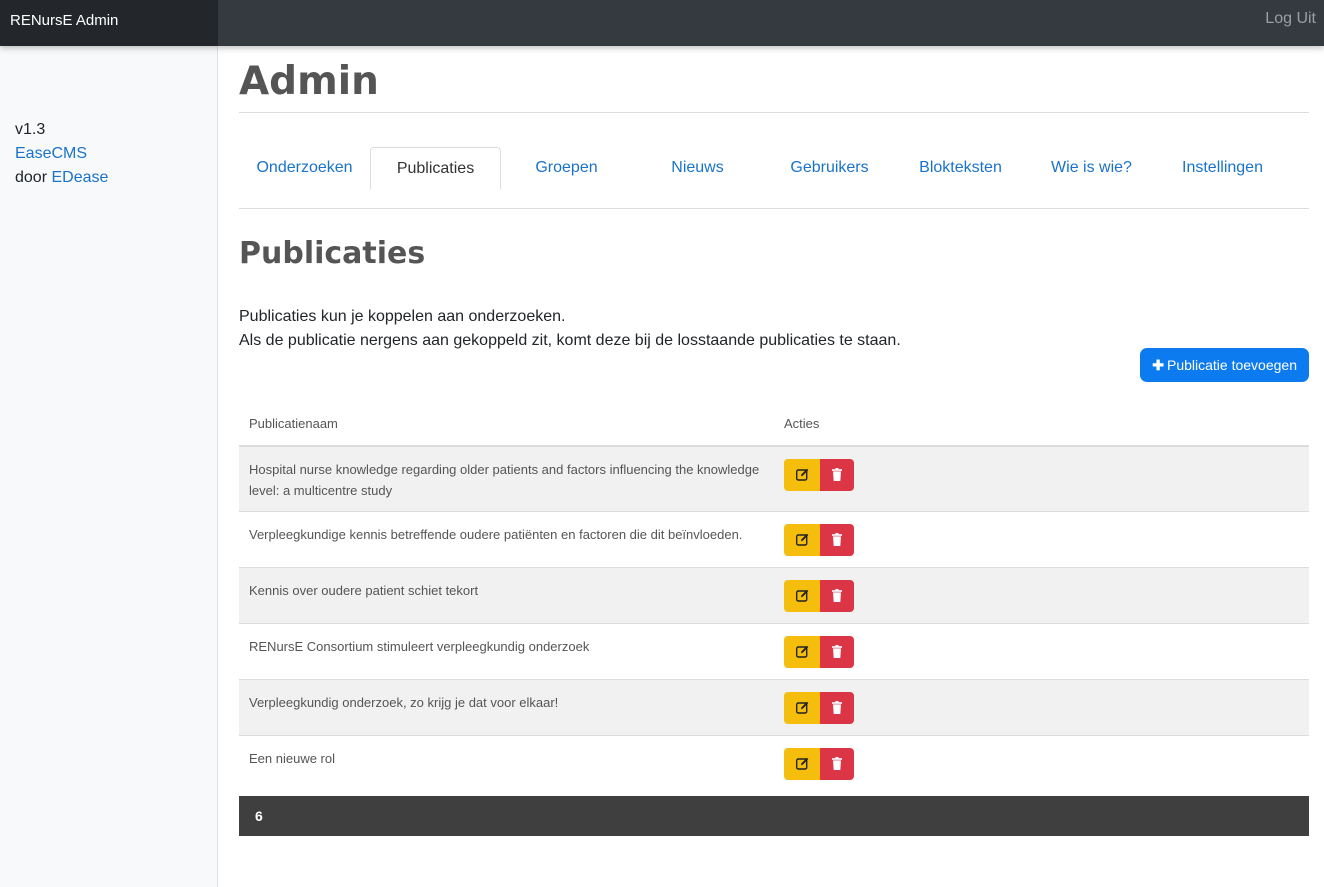 This screenshot has height=887, width=1324. I want to click on tab-gebruikers: Gebruikers, so click(829, 168).